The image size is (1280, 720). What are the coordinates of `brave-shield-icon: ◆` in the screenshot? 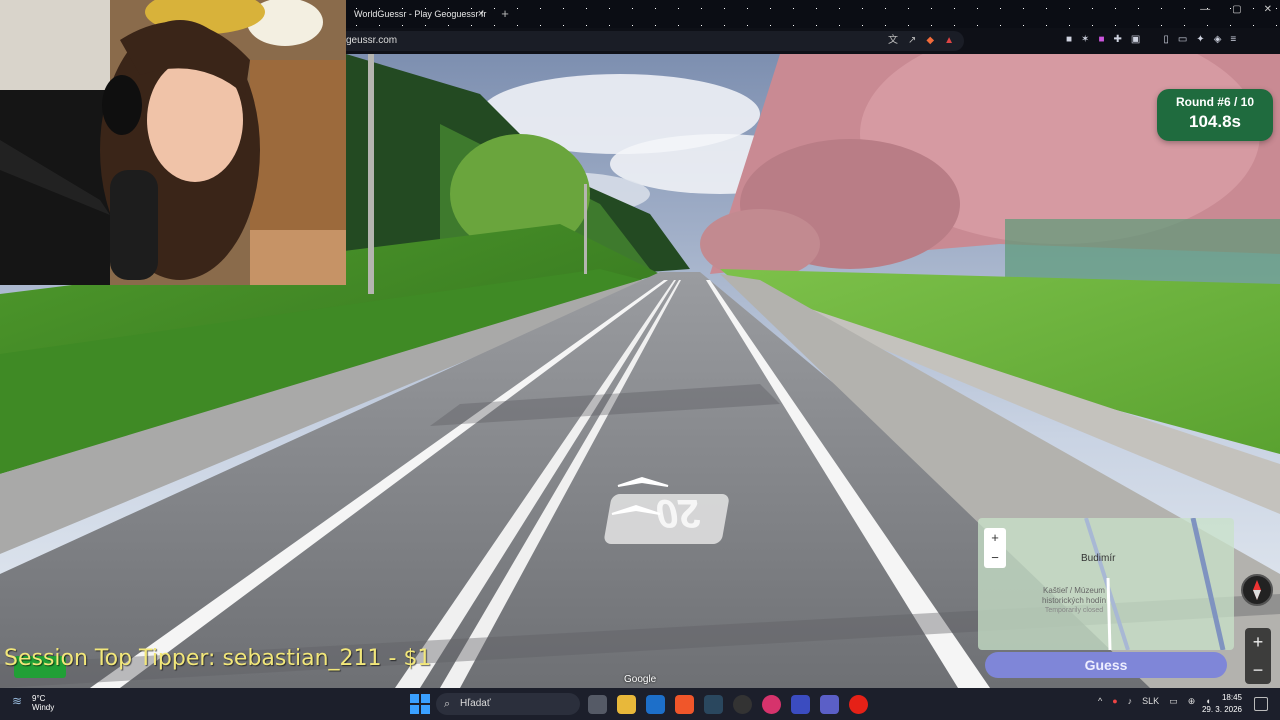 It's located at (930, 41).